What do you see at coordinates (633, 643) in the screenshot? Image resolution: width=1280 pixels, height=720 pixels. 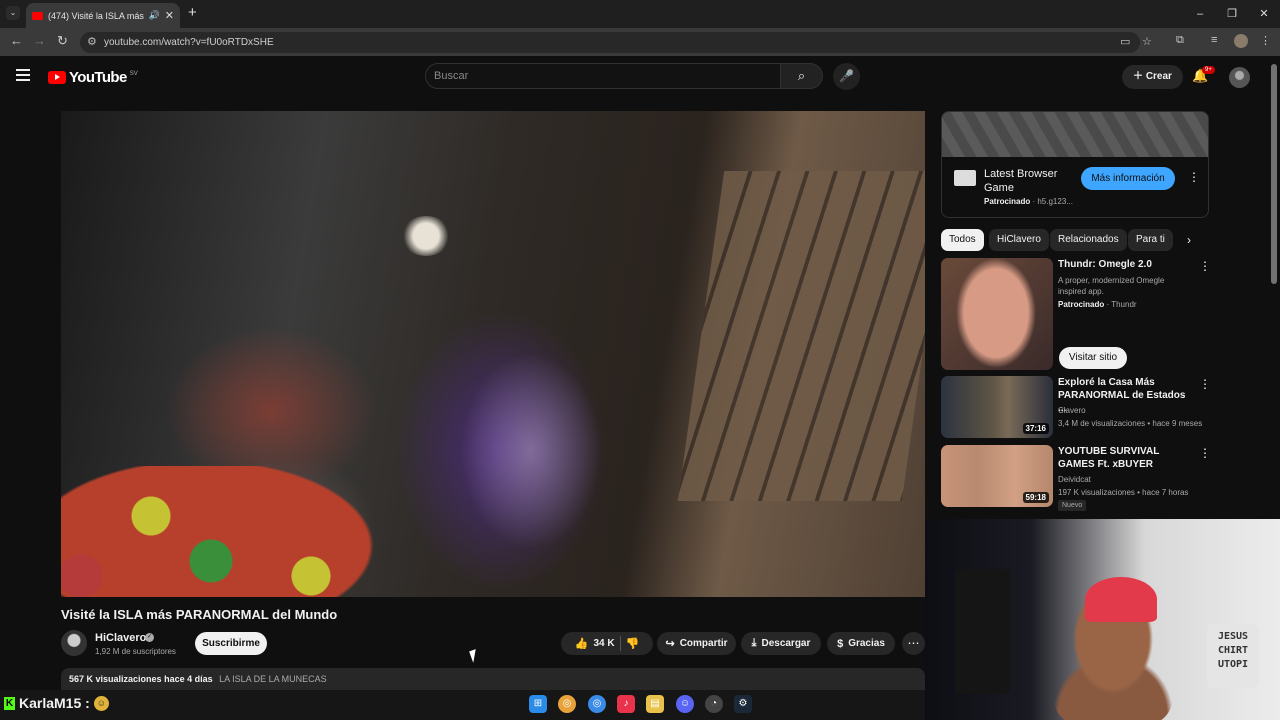 I see `thumbs-down-icon: 👎` at bounding box center [633, 643].